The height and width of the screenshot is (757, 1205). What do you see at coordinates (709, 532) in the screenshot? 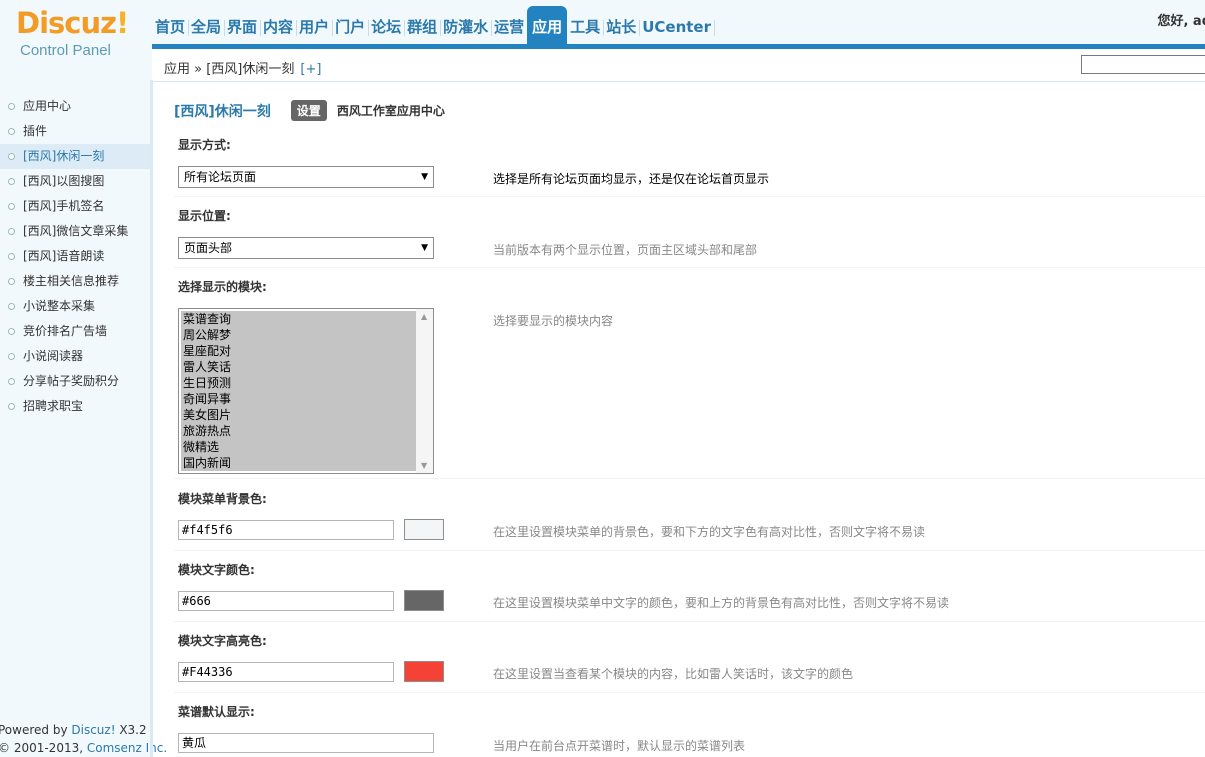
I see `setting-description: 在这里设置模块菜单的背景色，要和下方的文字色有高对比性，否则文字将不易读` at bounding box center [709, 532].